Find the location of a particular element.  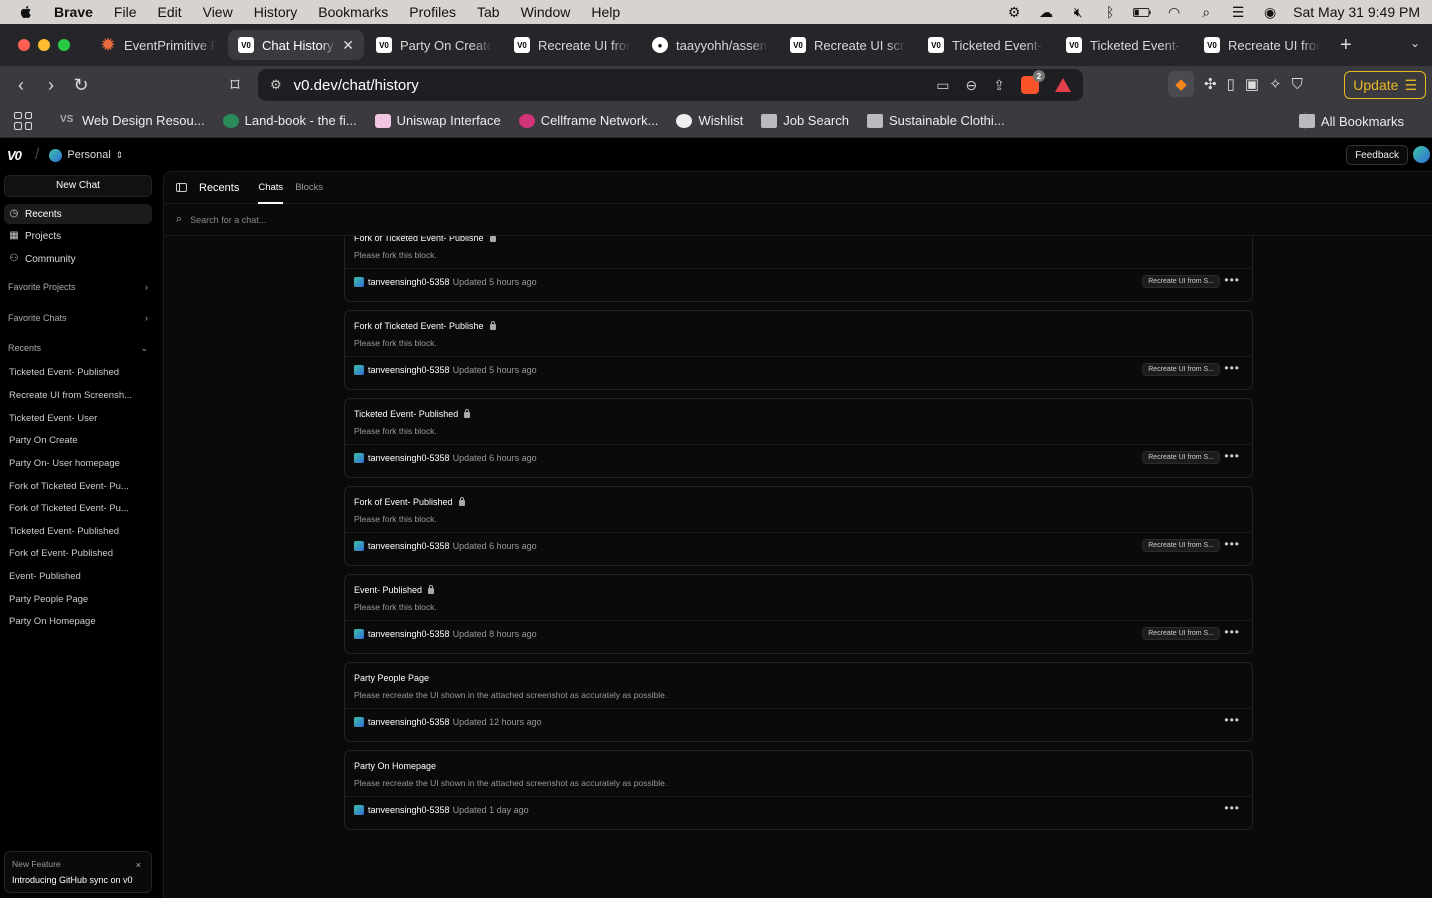

tab-party-on-create: V0 Party On Create is located at coordinates (434, 45).